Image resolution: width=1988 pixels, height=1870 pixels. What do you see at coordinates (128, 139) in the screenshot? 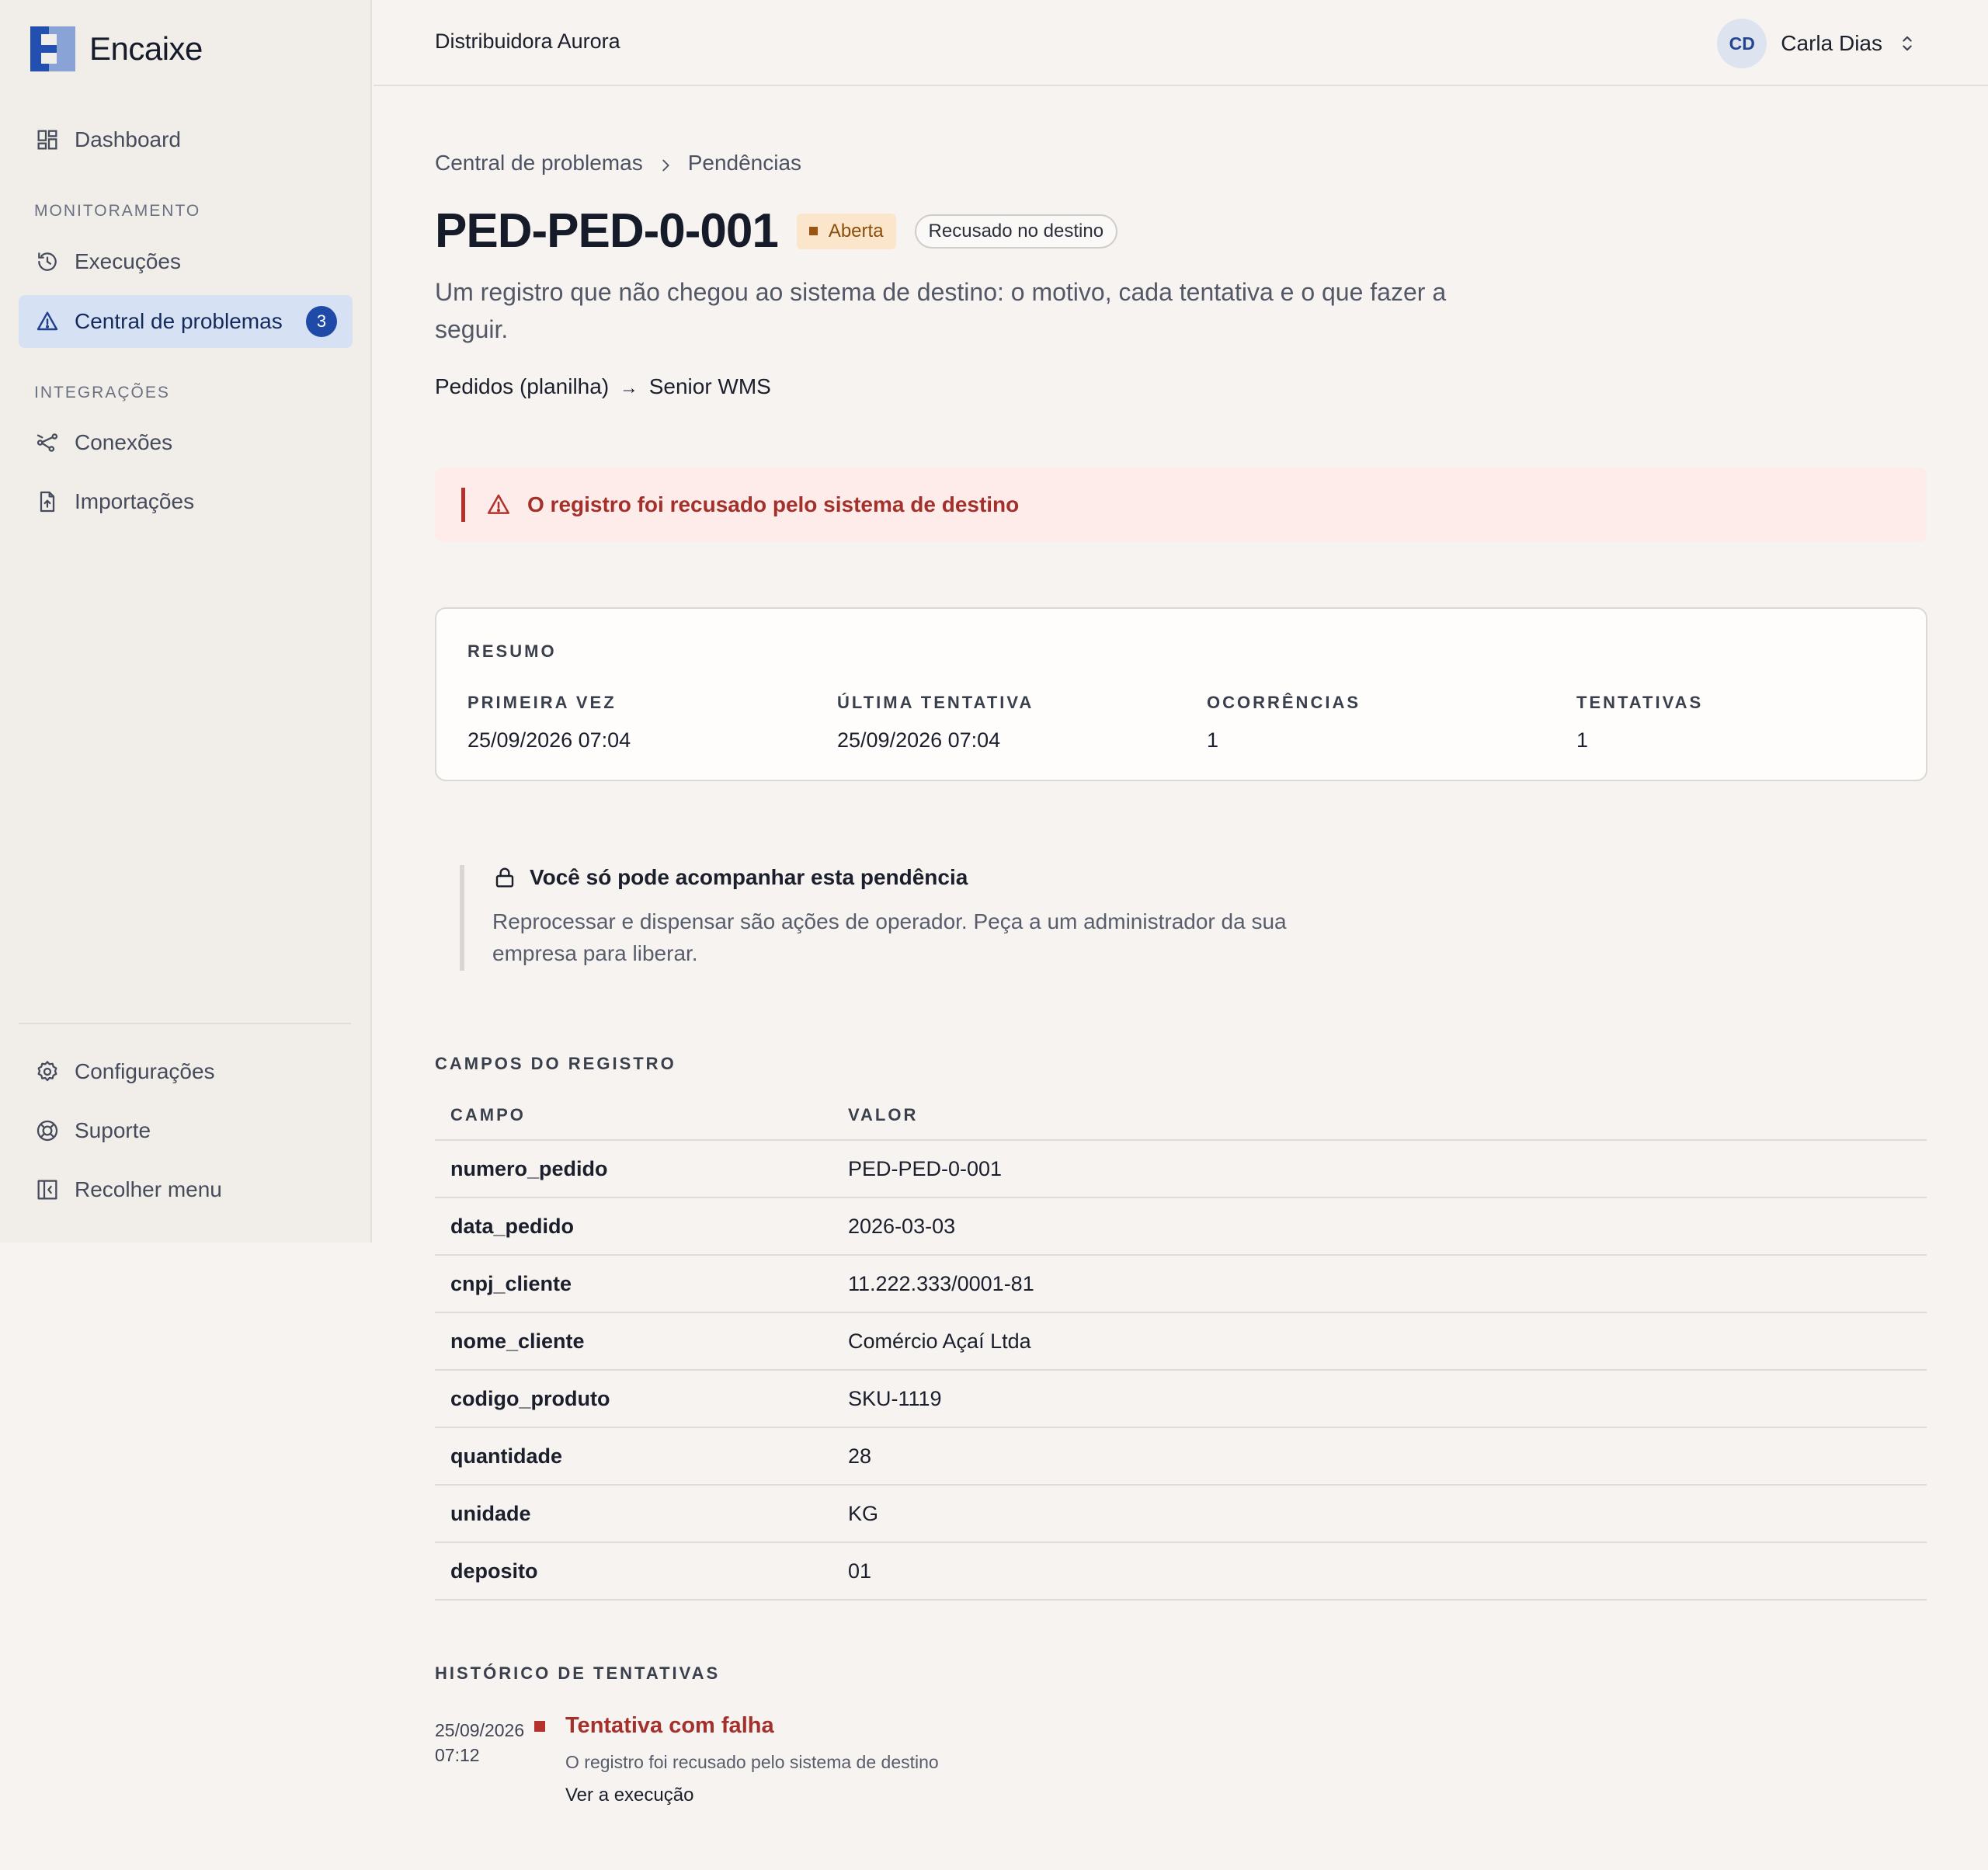
I see `sidebar-item-label: Dashboard` at bounding box center [128, 139].